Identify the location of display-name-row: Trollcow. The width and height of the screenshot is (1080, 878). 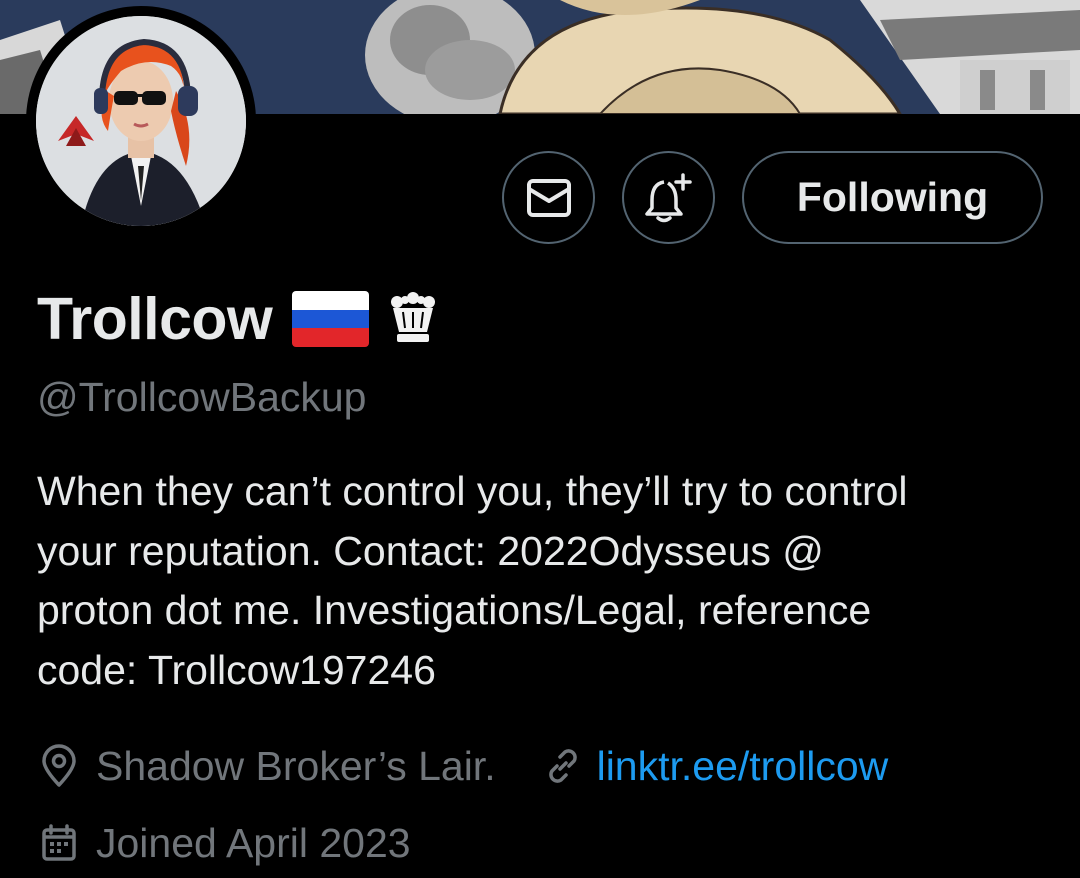
(238, 319).